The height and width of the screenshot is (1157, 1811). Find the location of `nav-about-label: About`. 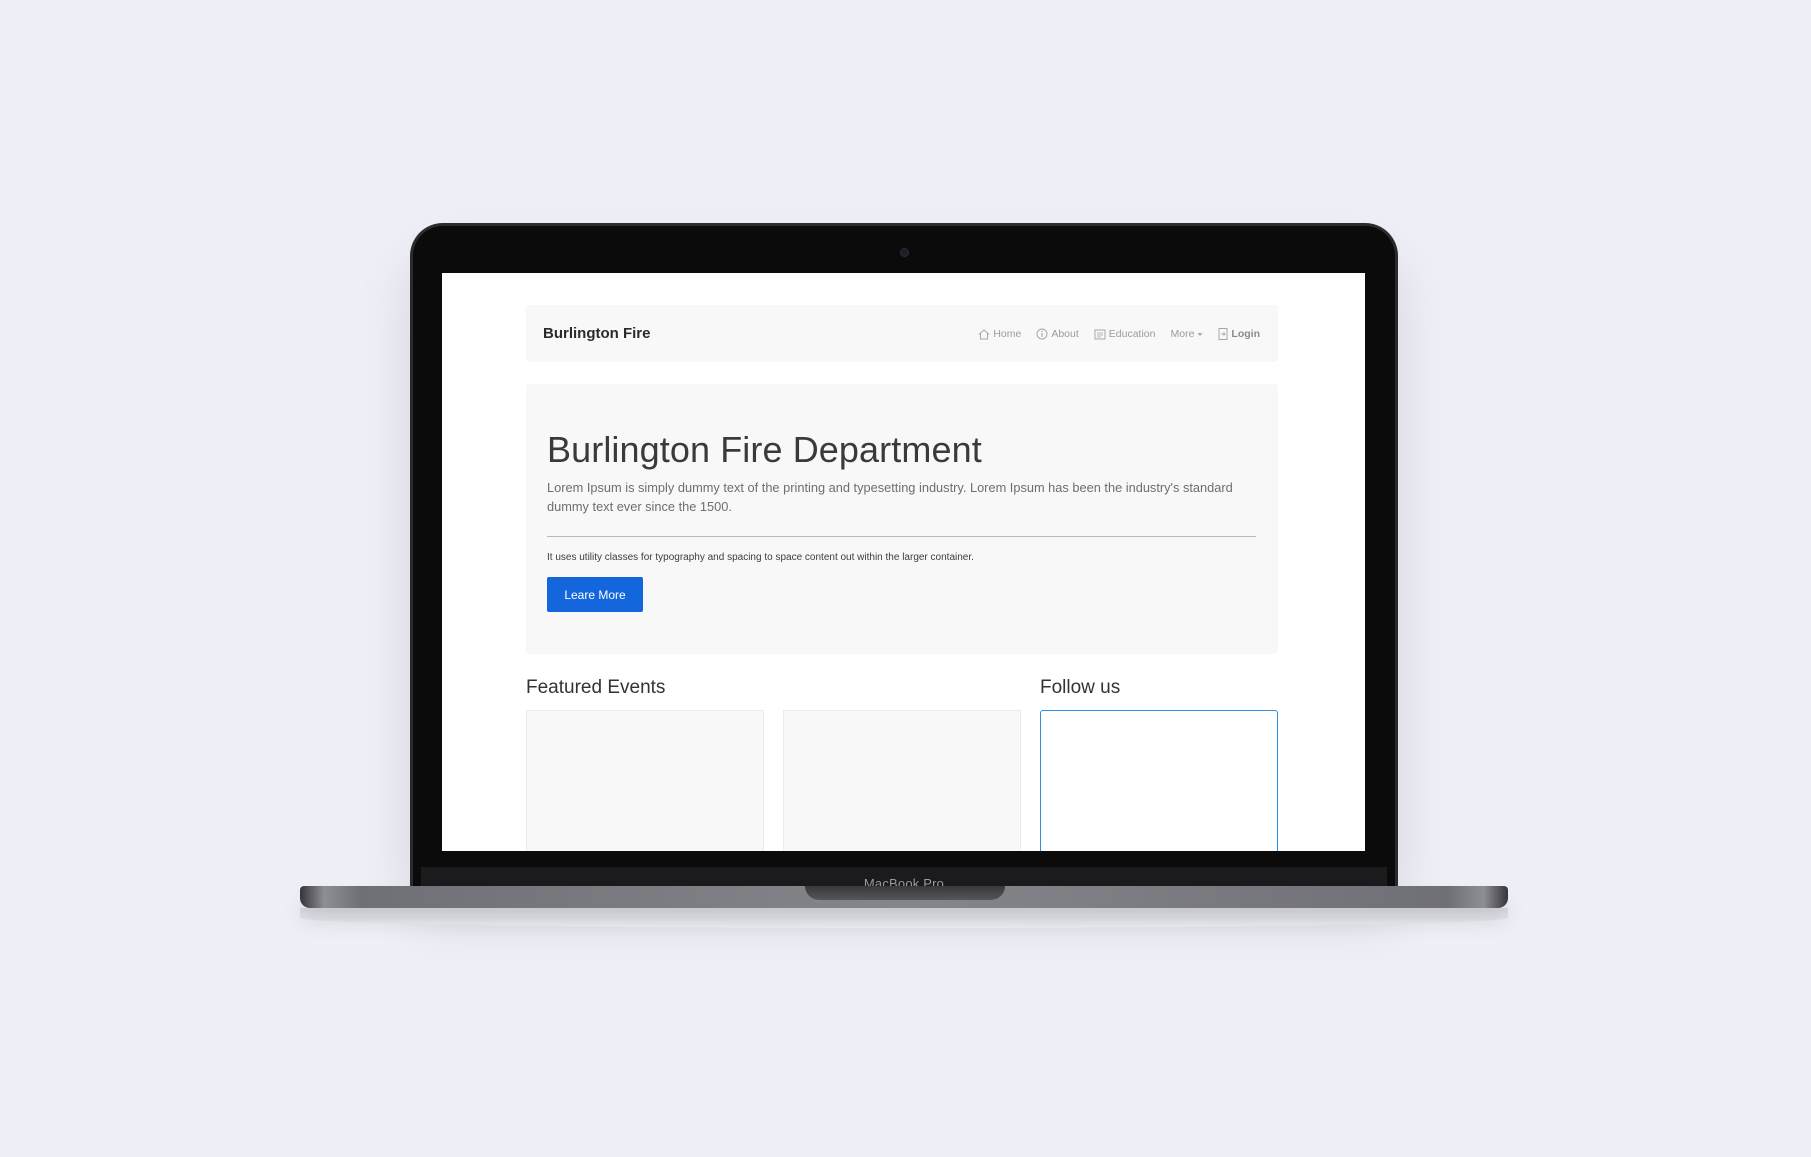

nav-about-label: About is located at coordinates (1065, 334).